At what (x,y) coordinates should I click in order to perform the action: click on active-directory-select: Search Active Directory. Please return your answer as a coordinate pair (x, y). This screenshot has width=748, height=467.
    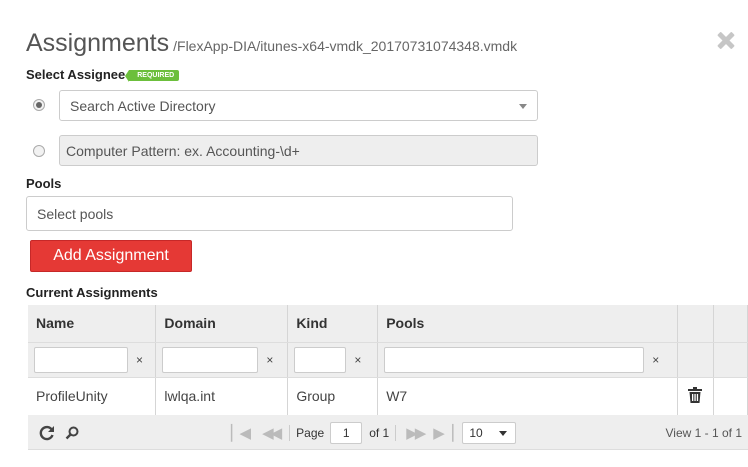
    Looking at the image, I should click on (298, 105).